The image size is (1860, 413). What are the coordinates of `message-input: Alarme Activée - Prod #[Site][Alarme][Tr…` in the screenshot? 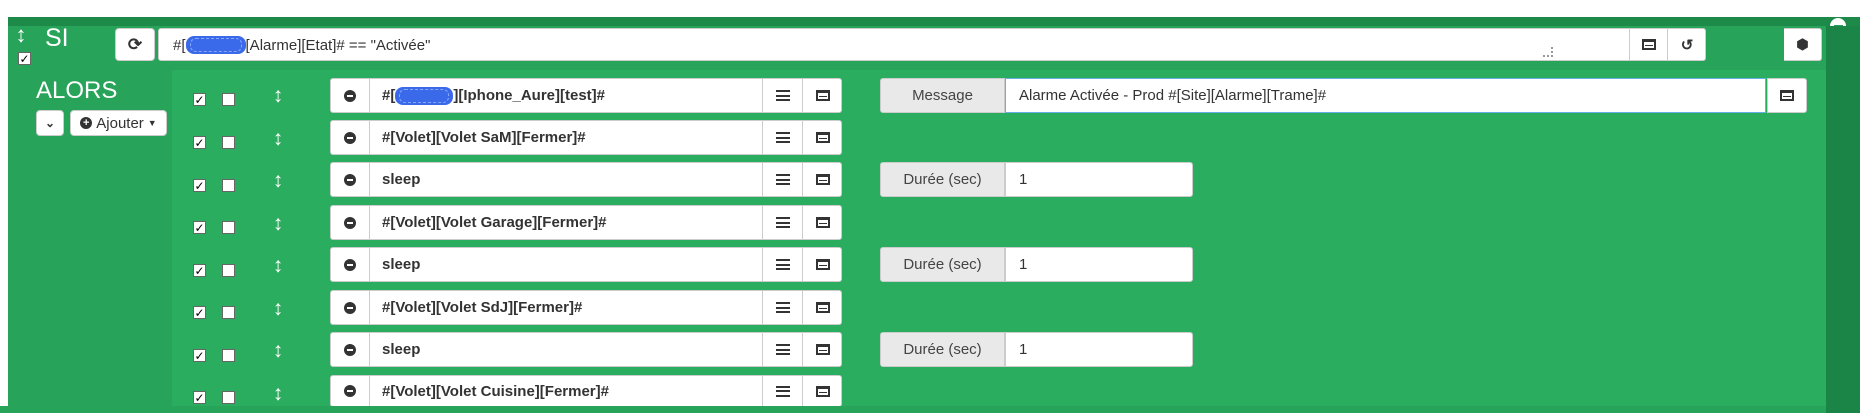 It's located at (1385, 95).